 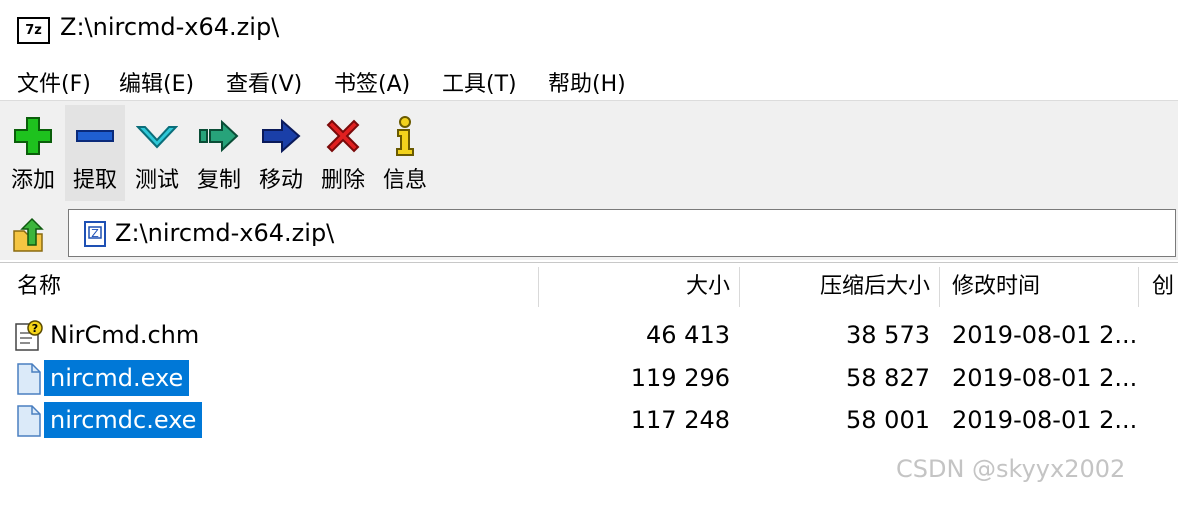 What do you see at coordinates (28, 235) in the screenshot?
I see `folder-up-icon` at bounding box center [28, 235].